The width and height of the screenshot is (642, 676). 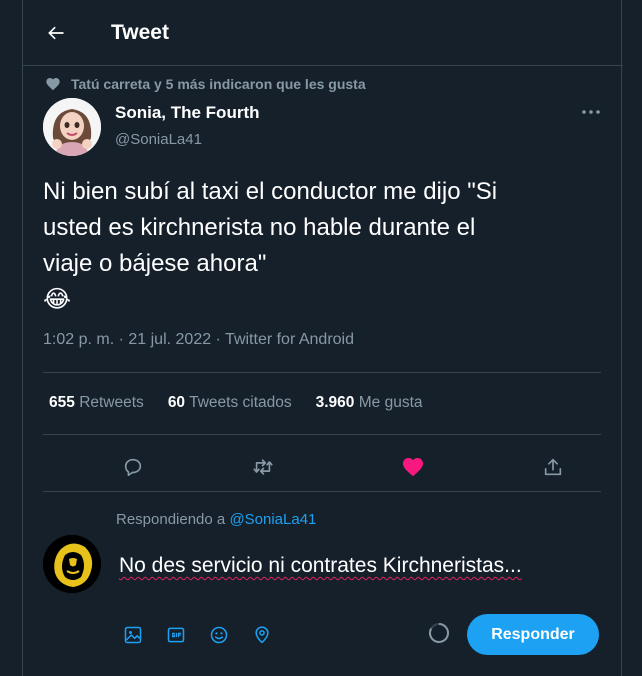 I want to click on stat-label: Me gusta, so click(x=390, y=402).